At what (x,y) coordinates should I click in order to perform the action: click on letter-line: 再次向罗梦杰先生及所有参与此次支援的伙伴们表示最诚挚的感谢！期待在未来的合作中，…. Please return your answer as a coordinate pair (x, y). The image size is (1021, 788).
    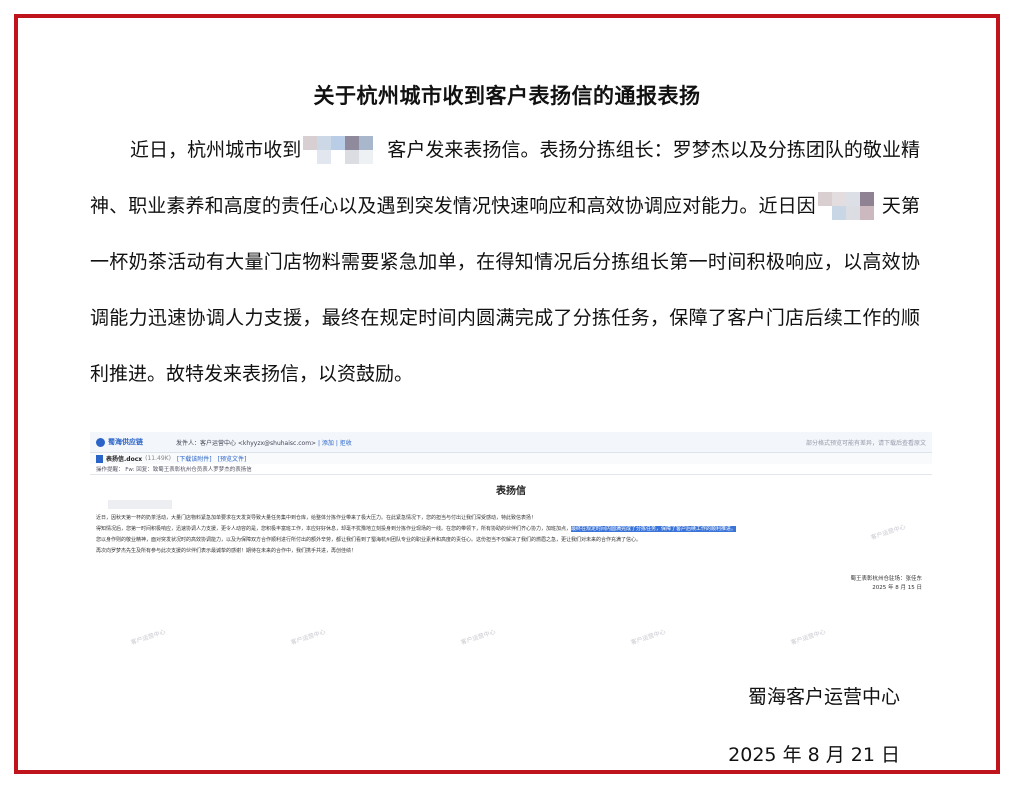
    Looking at the image, I should click on (226, 551).